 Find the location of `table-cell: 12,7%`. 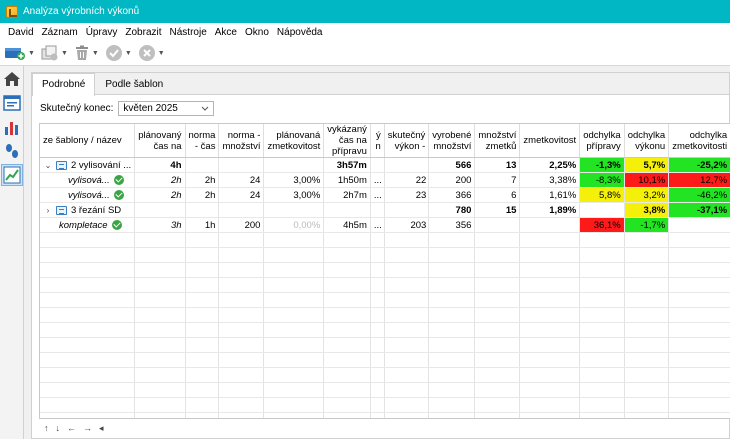

table-cell: 12,7% is located at coordinates (699, 180).